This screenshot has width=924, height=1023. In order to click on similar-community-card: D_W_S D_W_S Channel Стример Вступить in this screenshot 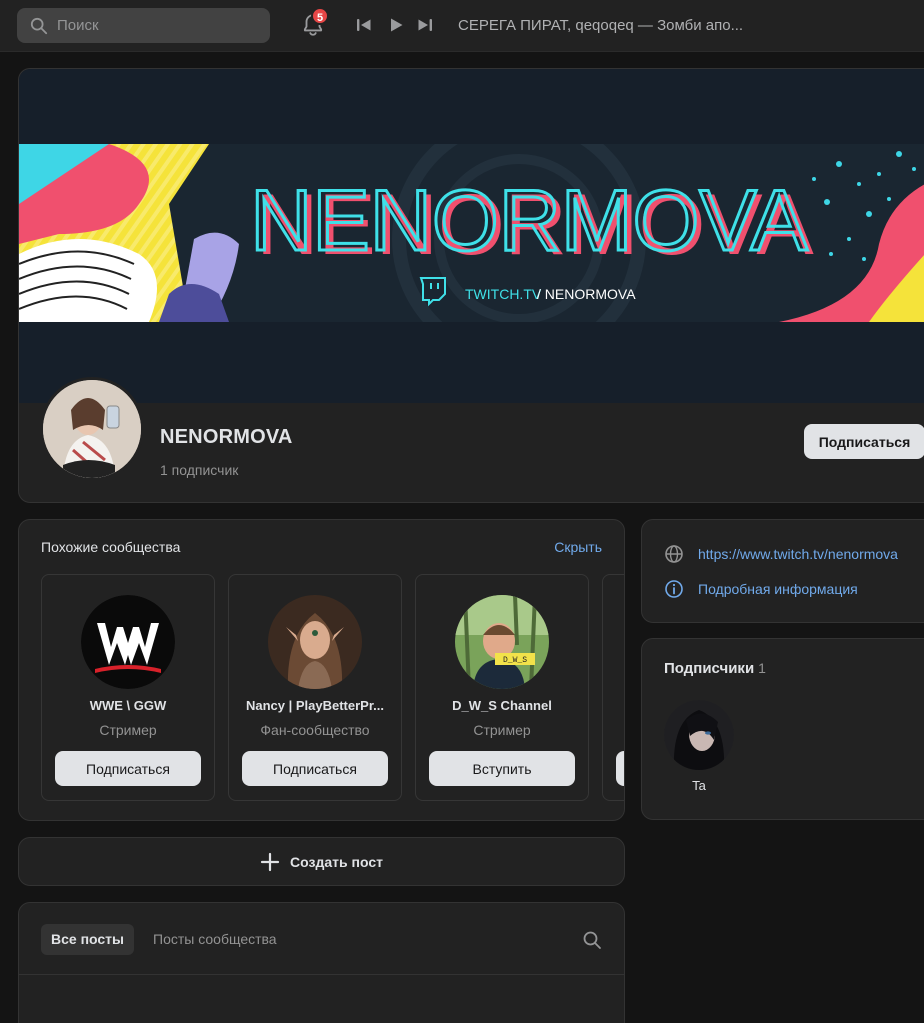, I will do `click(502, 687)`.